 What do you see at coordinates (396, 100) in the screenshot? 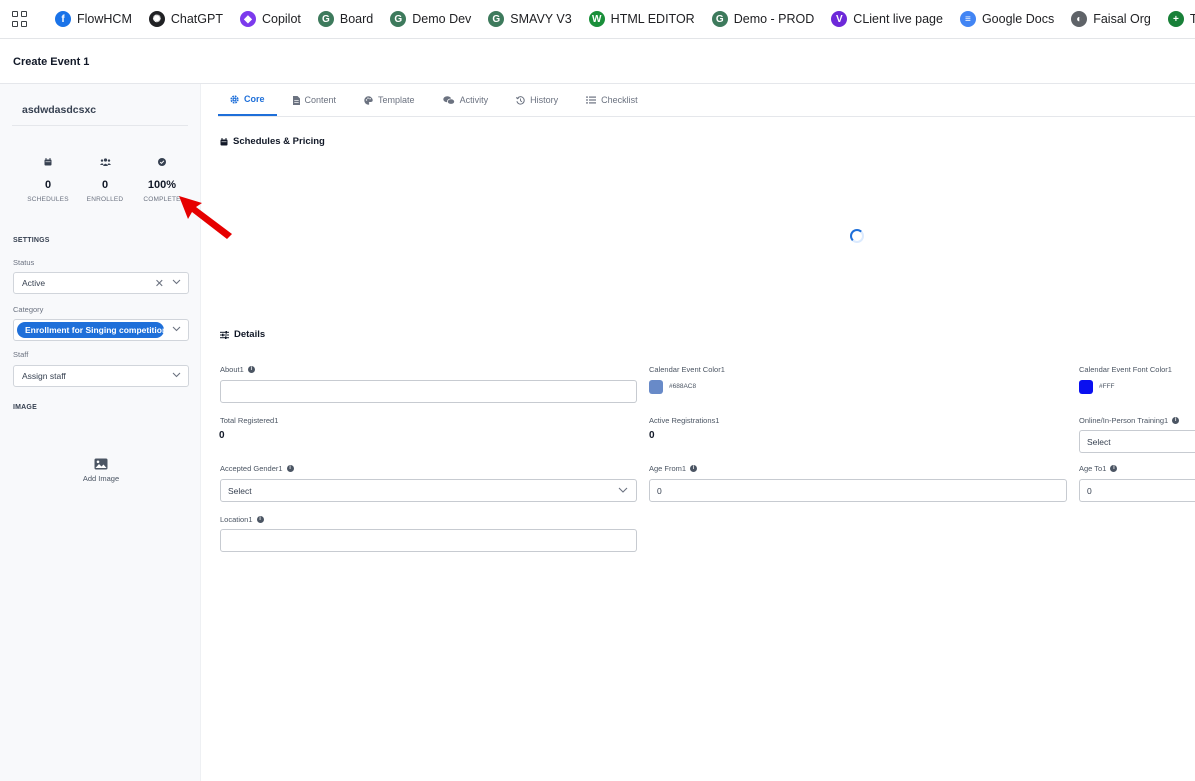
I see `tab-label: Template` at bounding box center [396, 100].